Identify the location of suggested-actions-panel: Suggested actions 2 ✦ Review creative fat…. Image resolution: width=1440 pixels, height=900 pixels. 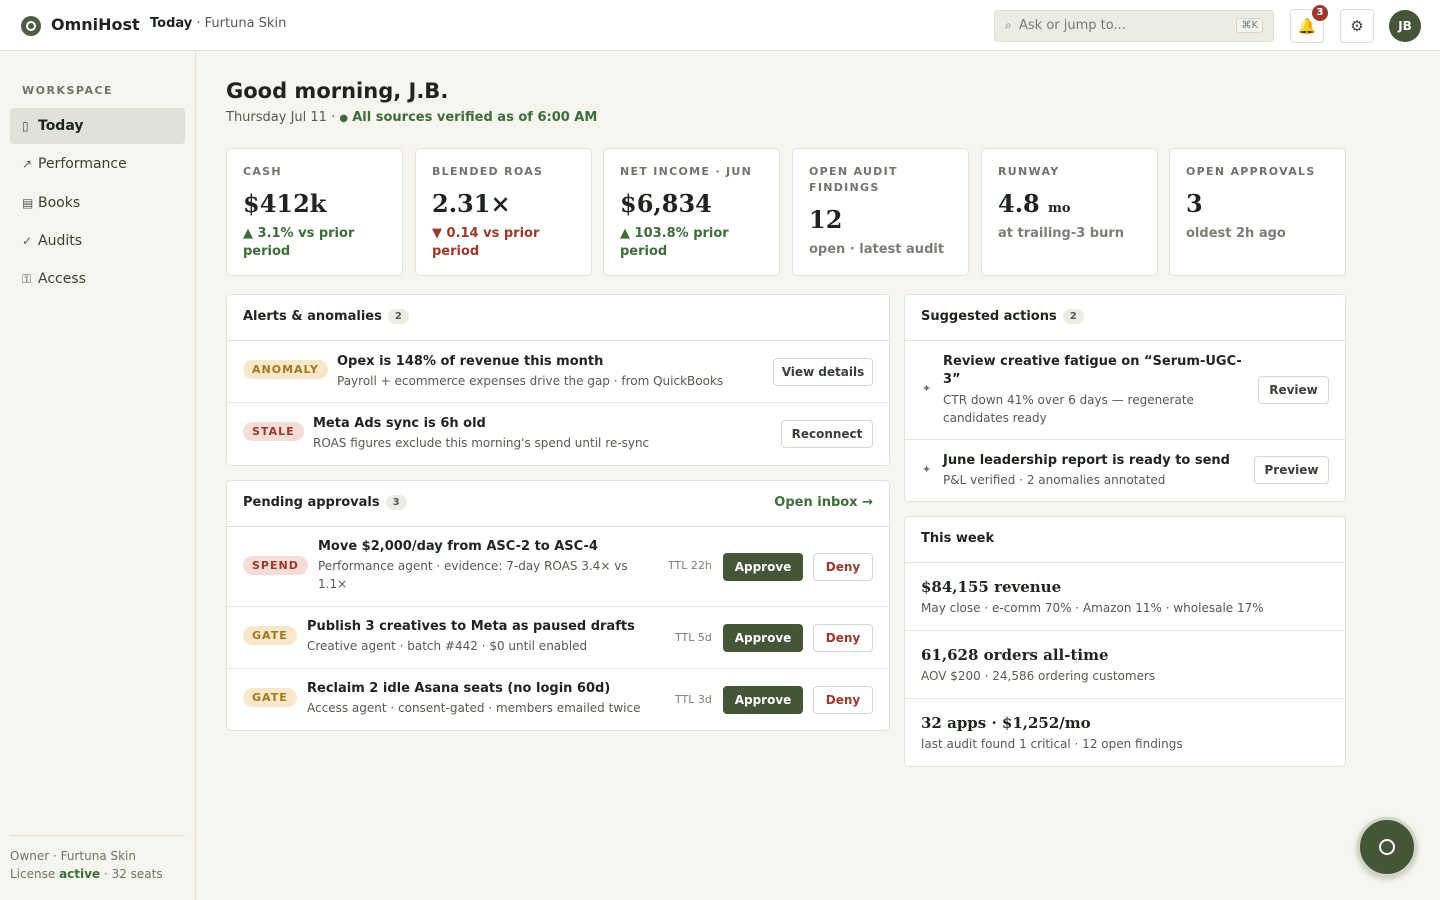
(1125, 398).